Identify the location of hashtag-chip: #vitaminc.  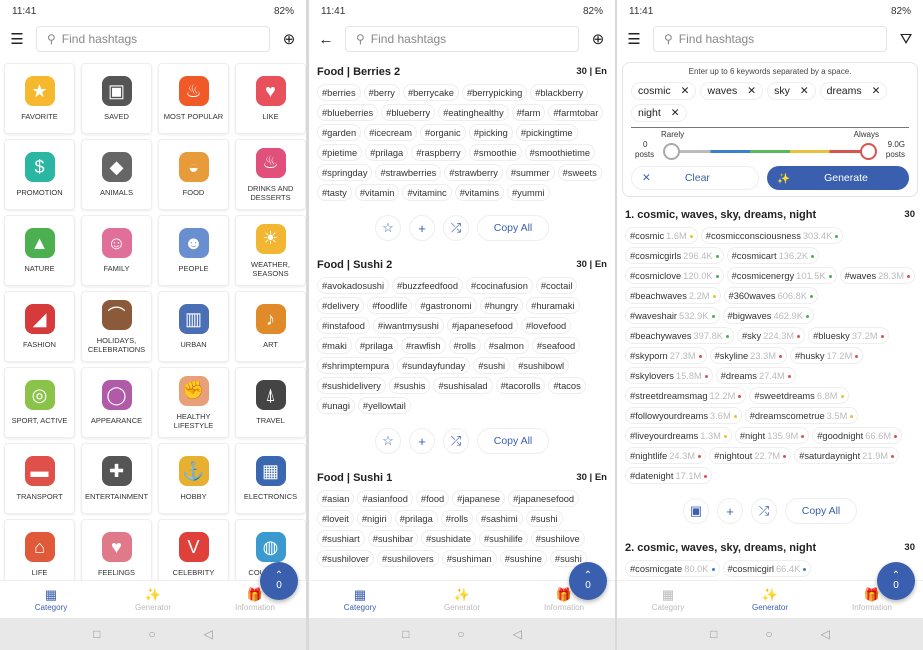
(427, 192).